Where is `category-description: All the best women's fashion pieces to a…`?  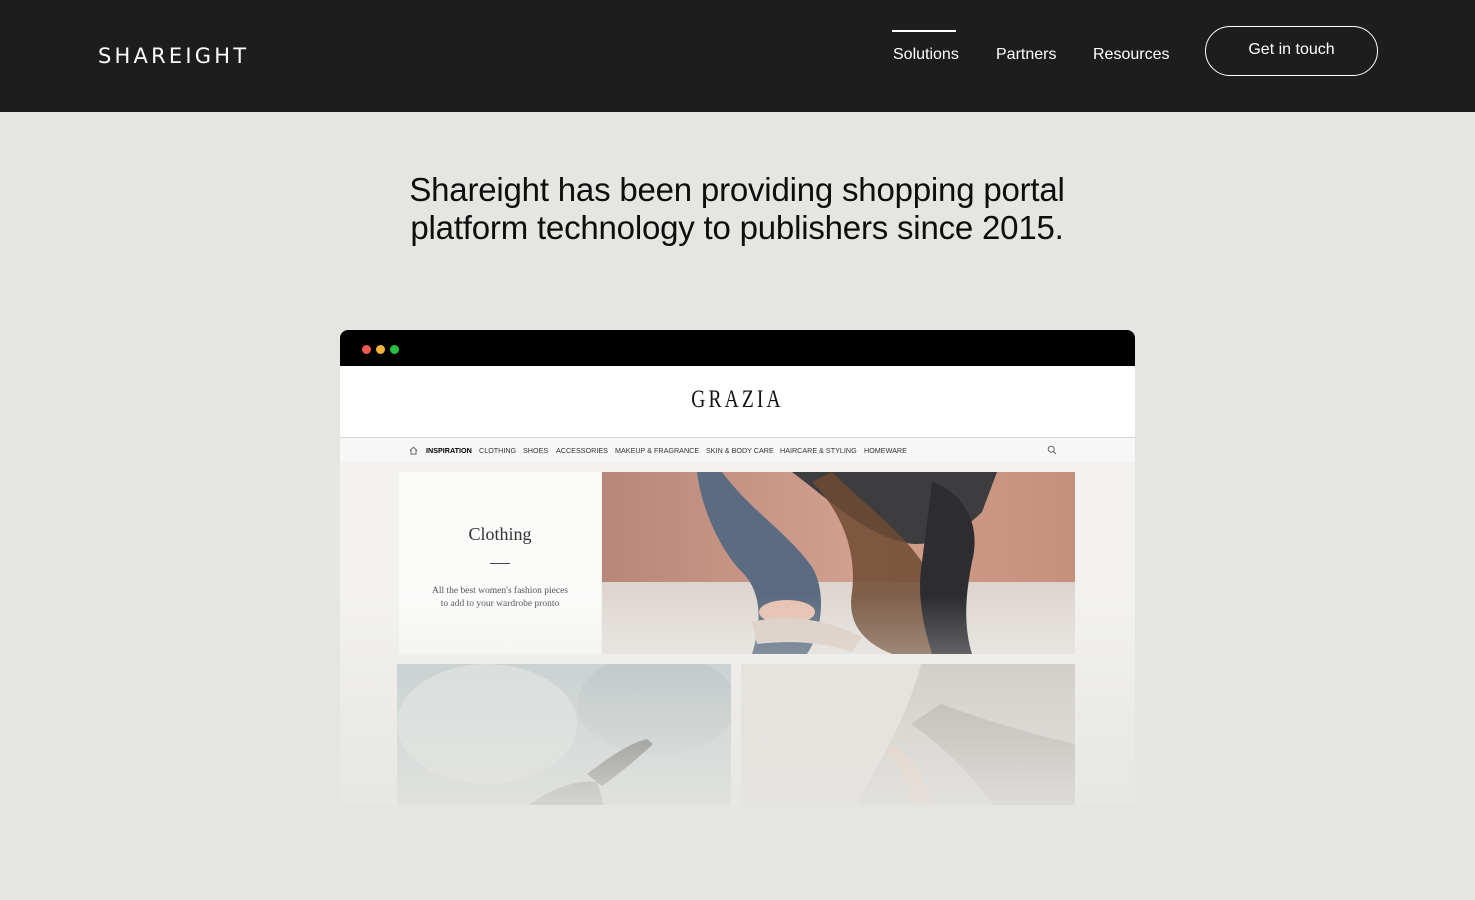 category-description: All the best women's fashion pieces to a… is located at coordinates (500, 598).